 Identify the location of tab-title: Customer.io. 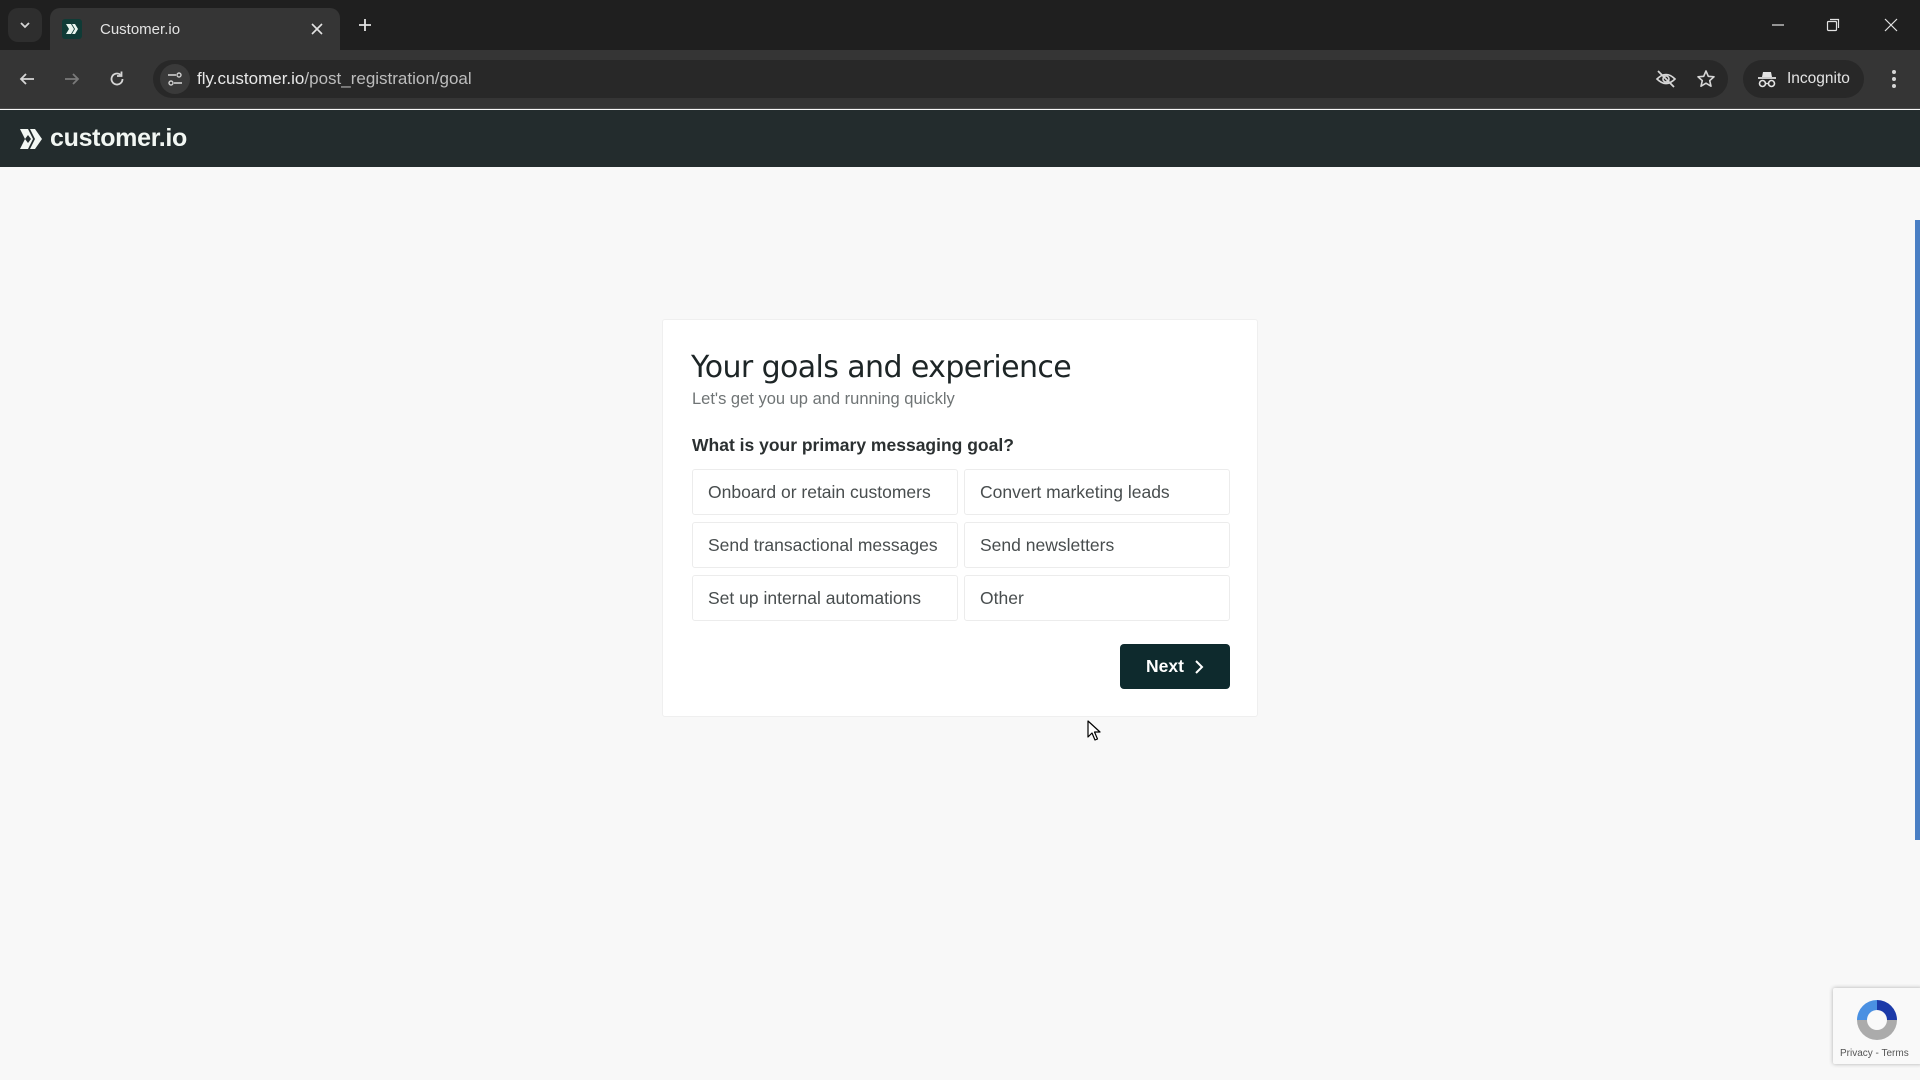
(140, 29).